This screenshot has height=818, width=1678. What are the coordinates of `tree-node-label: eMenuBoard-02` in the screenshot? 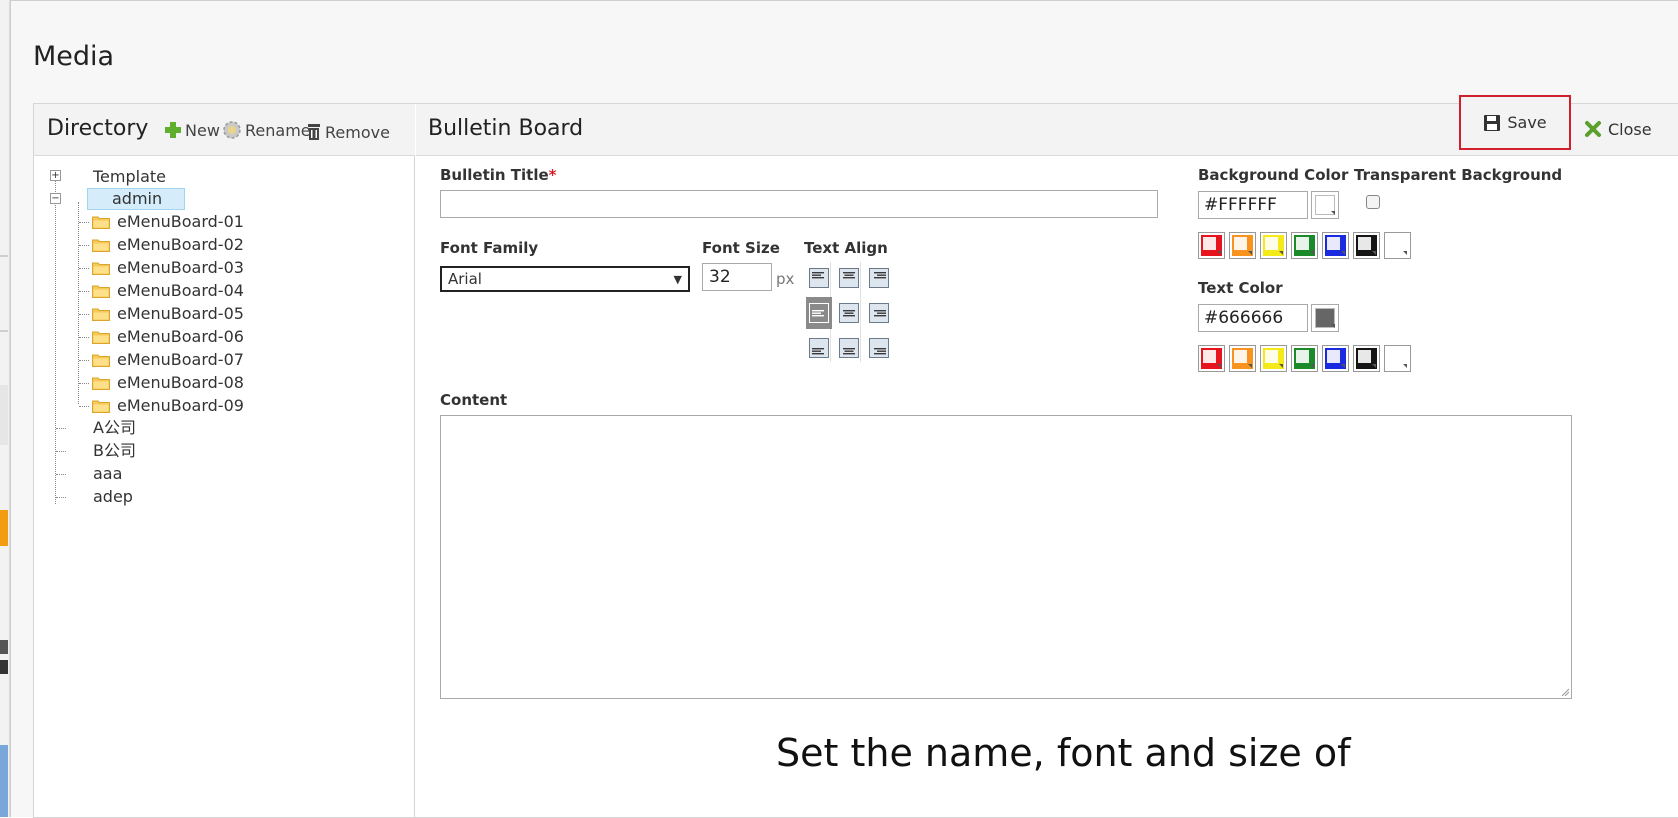 It's located at (180, 244).